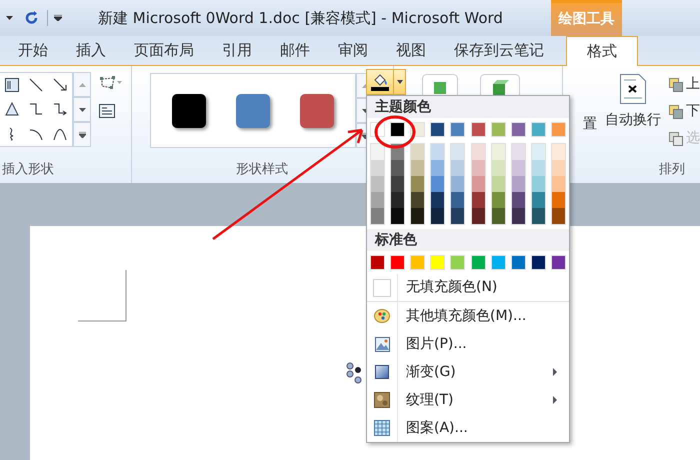  Describe the element at coordinates (82, 134) in the screenshot. I see `more-button` at that location.